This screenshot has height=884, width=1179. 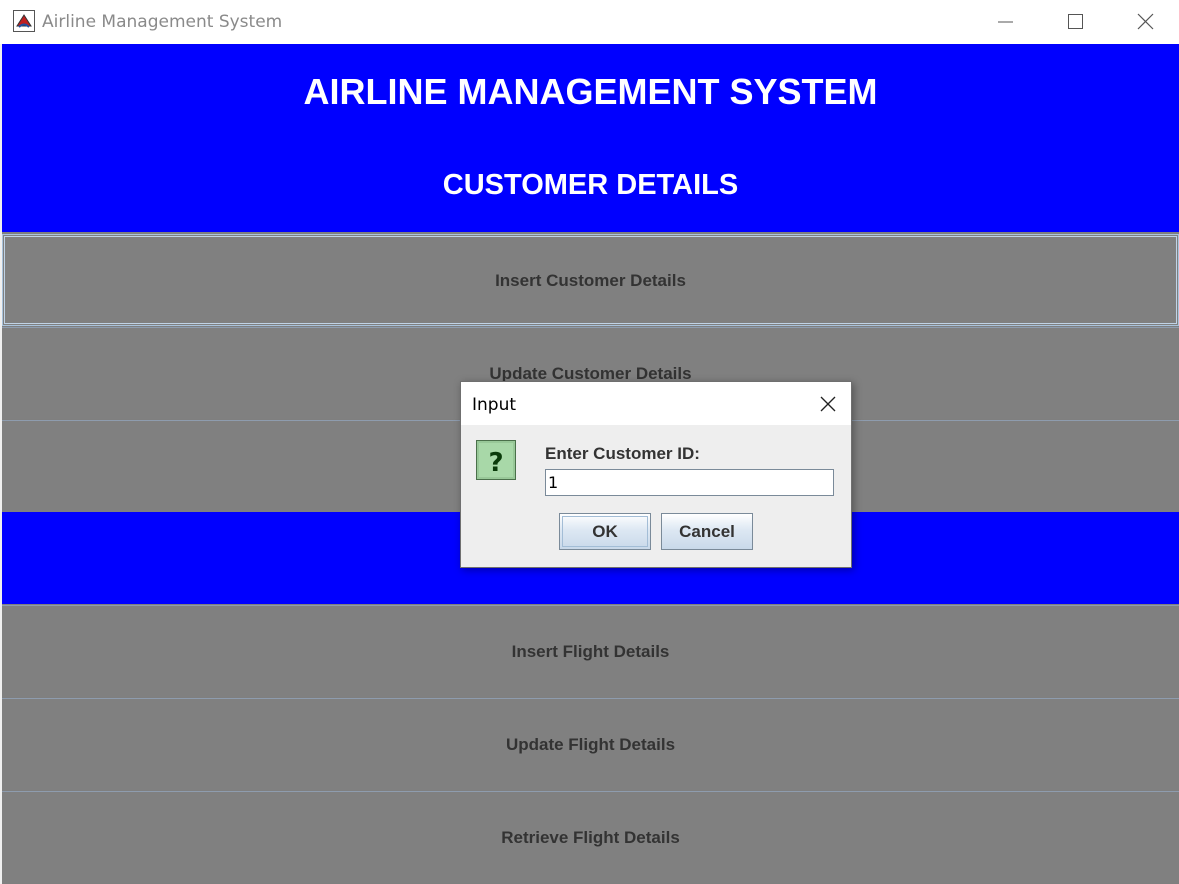 What do you see at coordinates (656, 403) in the screenshot?
I see `dialog-titlebar: Input` at bounding box center [656, 403].